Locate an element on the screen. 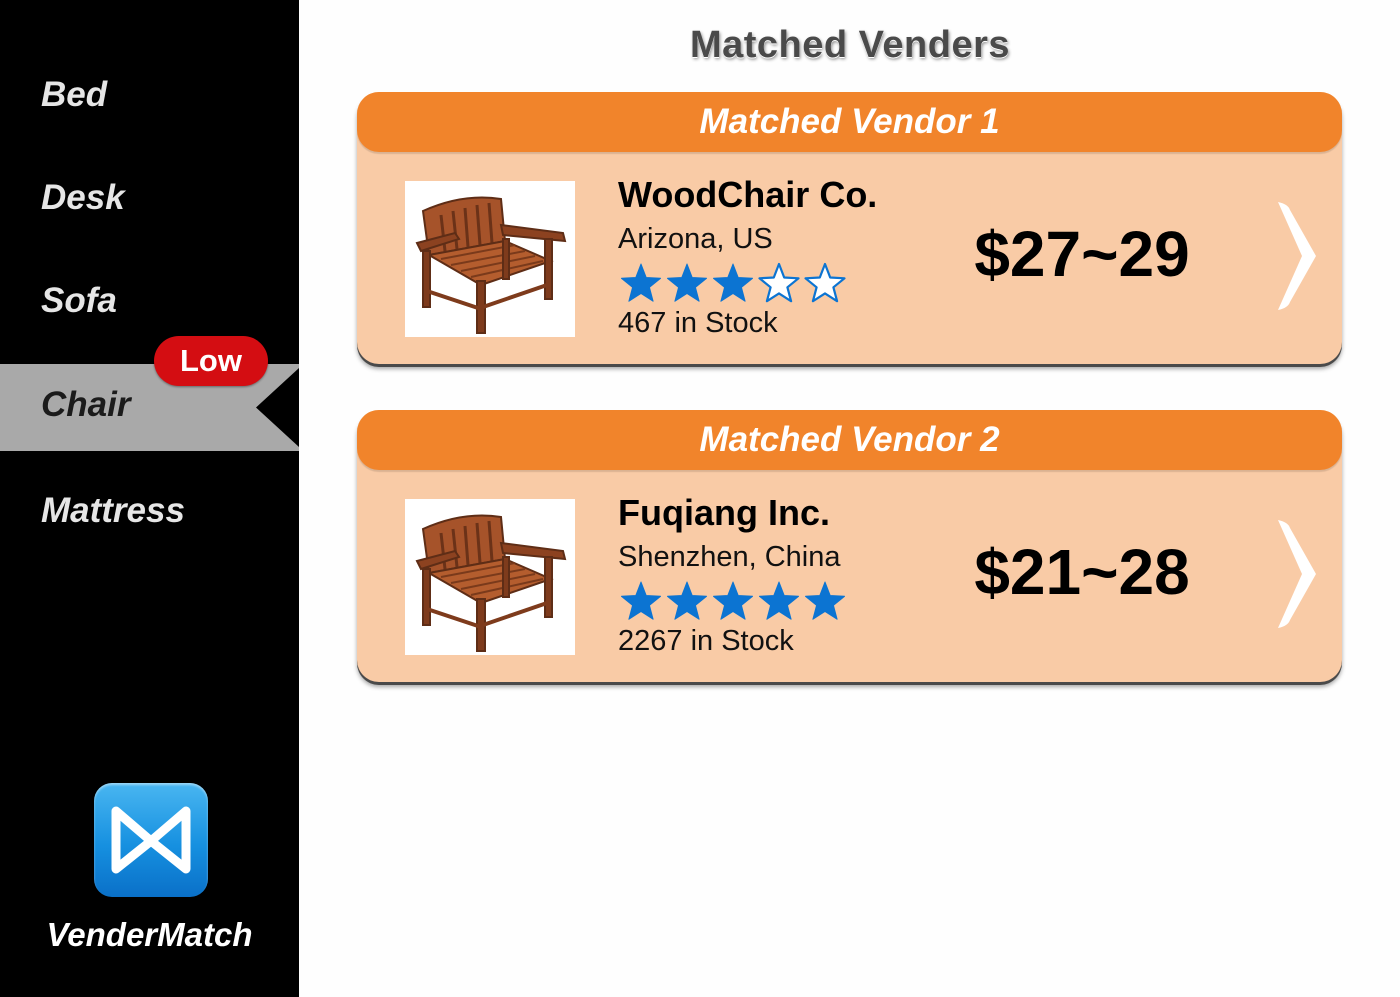 The width and height of the screenshot is (1400, 997). sidebar-item-sofa: Sofa is located at coordinates (149, 301).